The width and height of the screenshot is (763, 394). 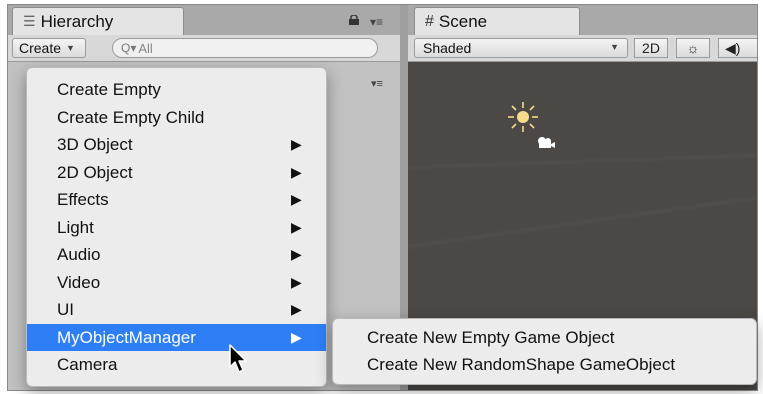 I want to click on search-placeholder: All, so click(x=145, y=48).